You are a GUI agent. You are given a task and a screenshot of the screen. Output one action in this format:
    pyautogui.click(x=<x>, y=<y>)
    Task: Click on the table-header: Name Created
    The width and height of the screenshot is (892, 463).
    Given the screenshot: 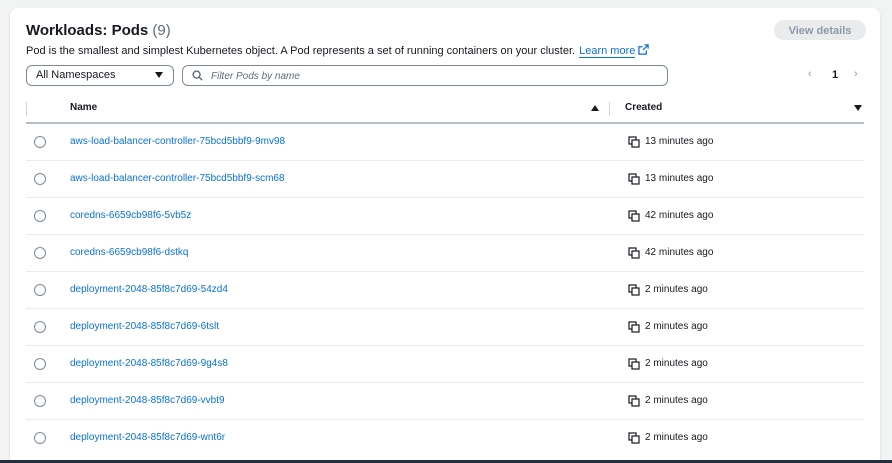 What is the action you would take?
    pyautogui.click(x=445, y=110)
    